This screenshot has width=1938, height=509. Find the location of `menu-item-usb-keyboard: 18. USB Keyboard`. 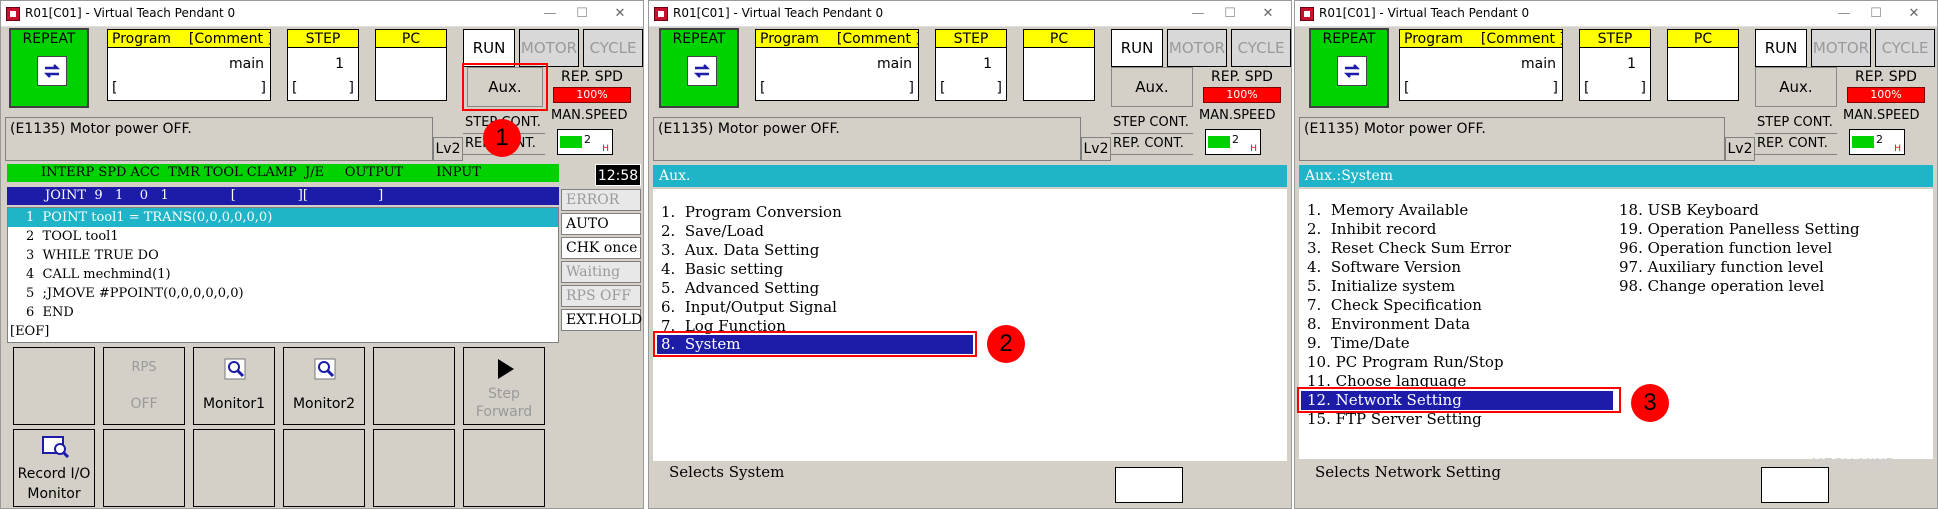

menu-item-usb-keyboard: 18. USB Keyboard is located at coordinates (1689, 210).